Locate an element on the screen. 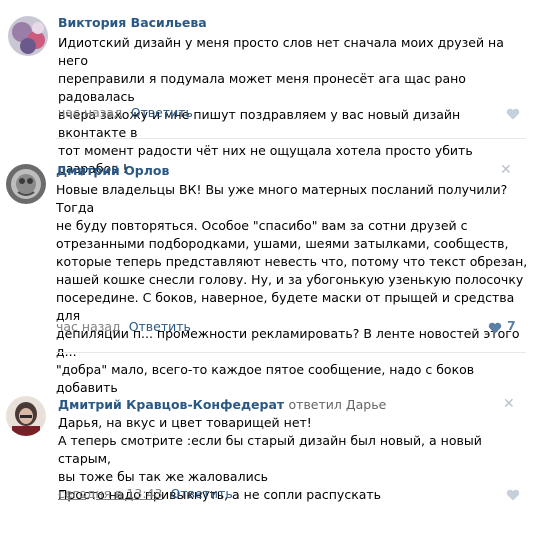  reply-to-label: ответил Дарье is located at coordinates (338, 404).